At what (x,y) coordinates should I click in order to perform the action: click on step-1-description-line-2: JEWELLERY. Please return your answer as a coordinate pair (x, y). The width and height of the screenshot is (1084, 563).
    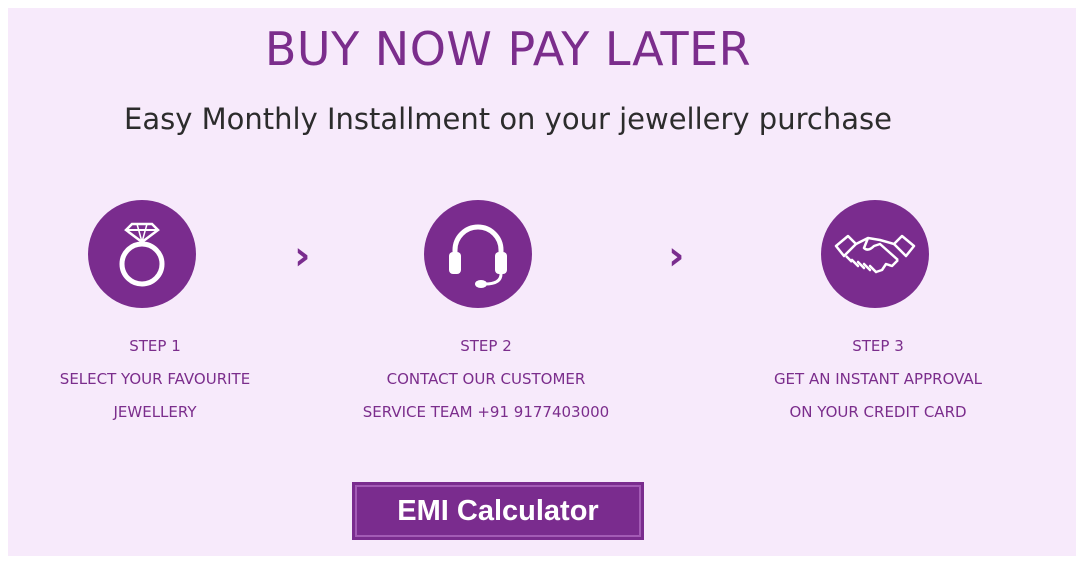
    Looking at the image, I should click on (155, 412).